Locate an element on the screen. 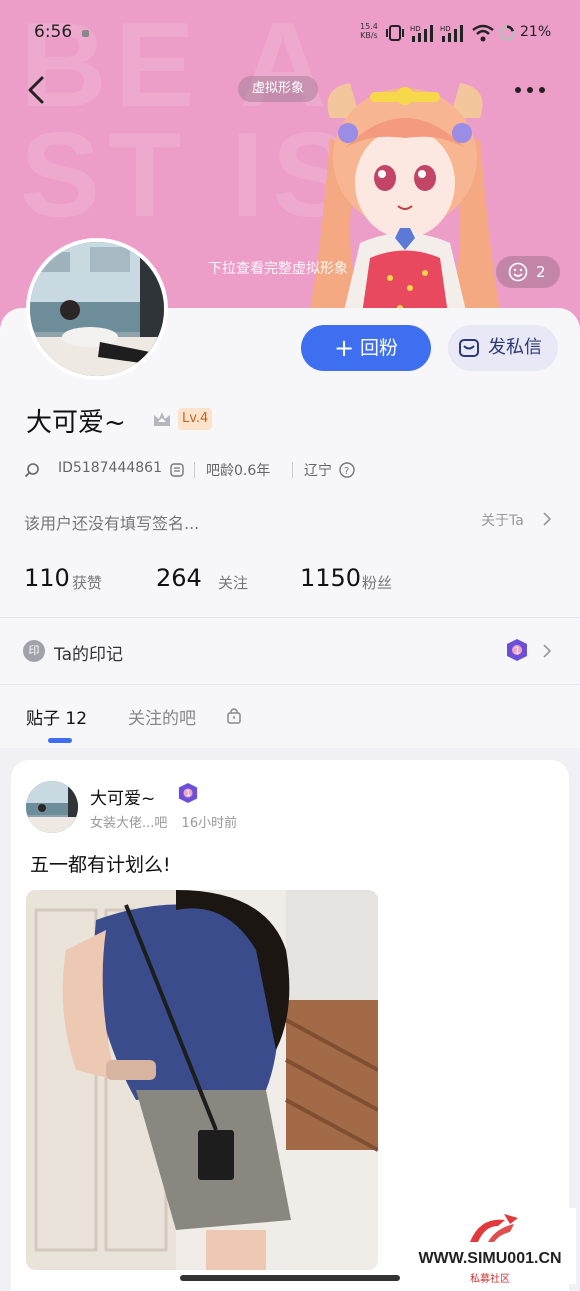 This screenshot has height=1291, width=580. send-message-label: 发私信 is located at coordinates (515, 347).